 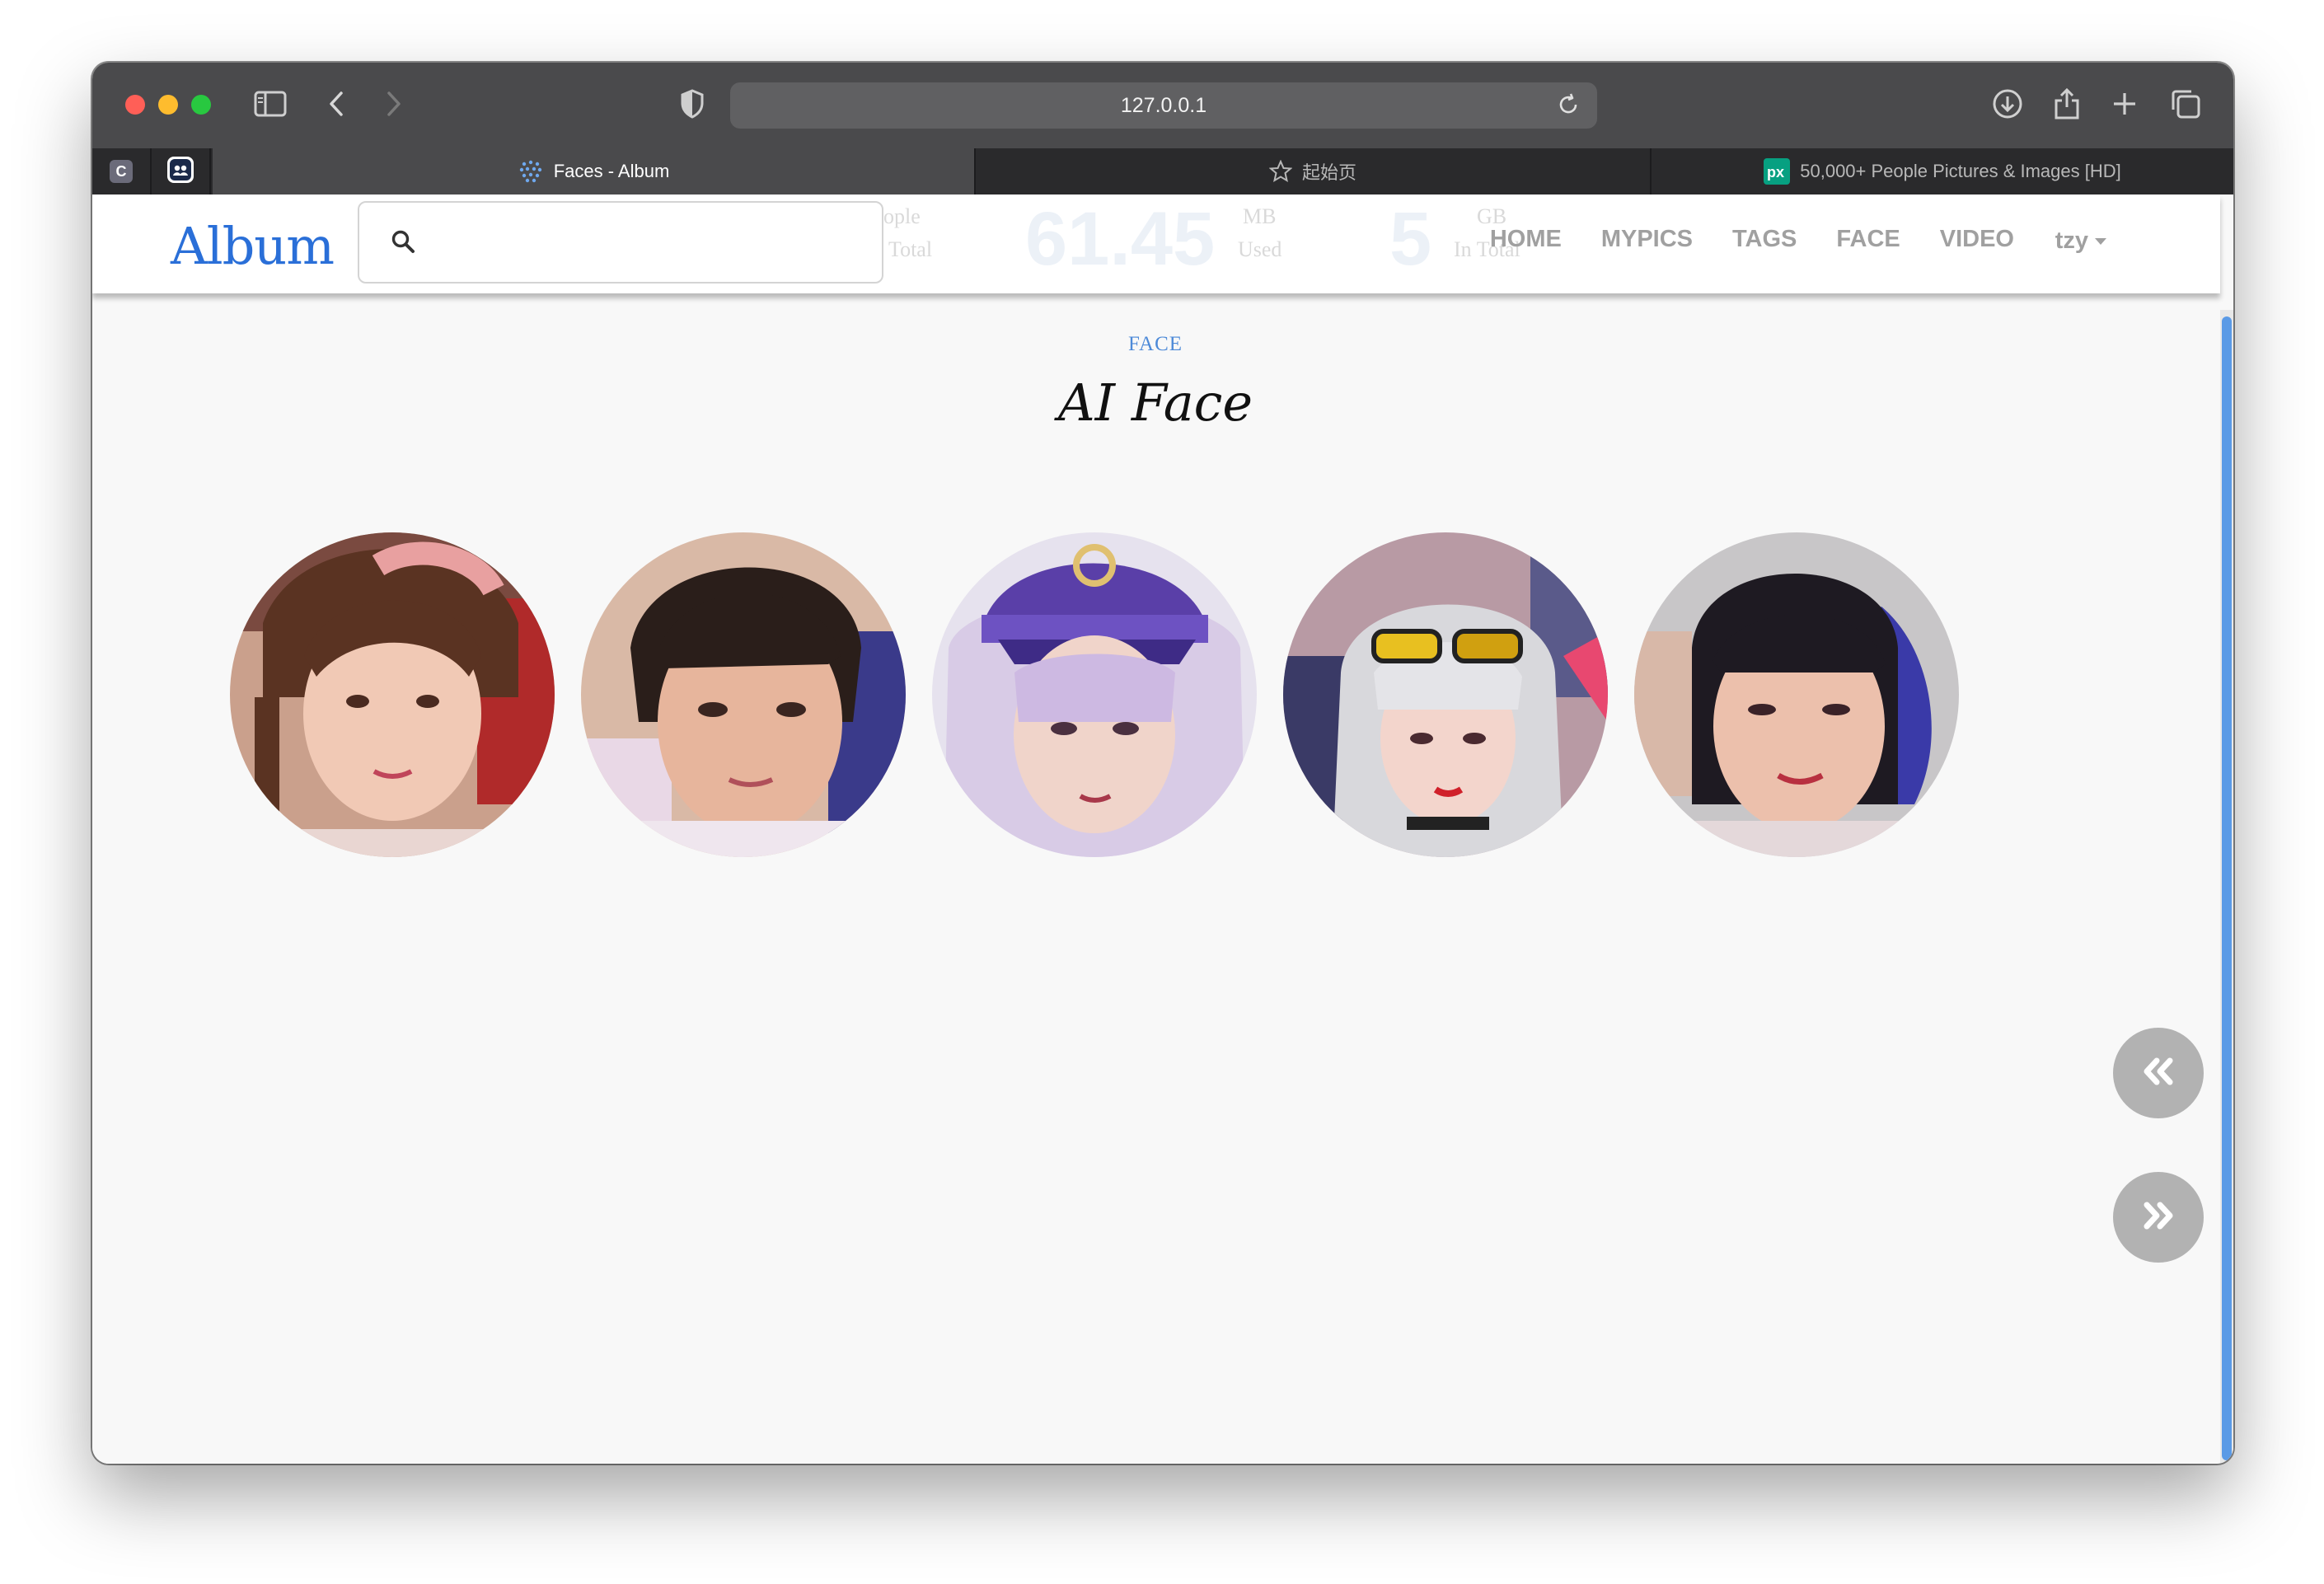 I want to click on pexels-favicon-icon: px, so click(x=1777, y=171).